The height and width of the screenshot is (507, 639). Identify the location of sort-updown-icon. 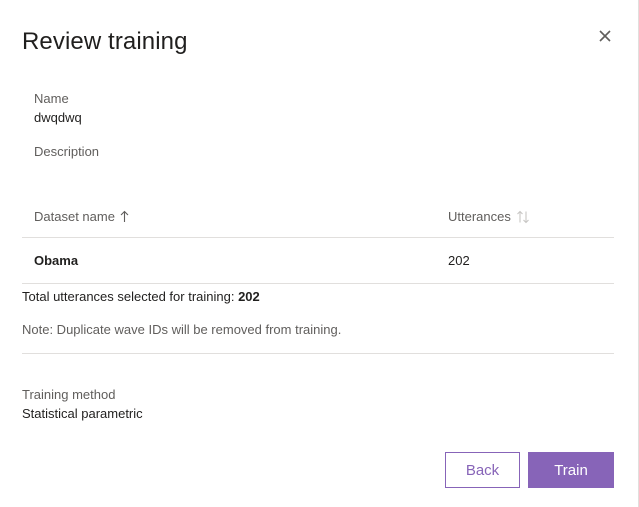
(523, 217).